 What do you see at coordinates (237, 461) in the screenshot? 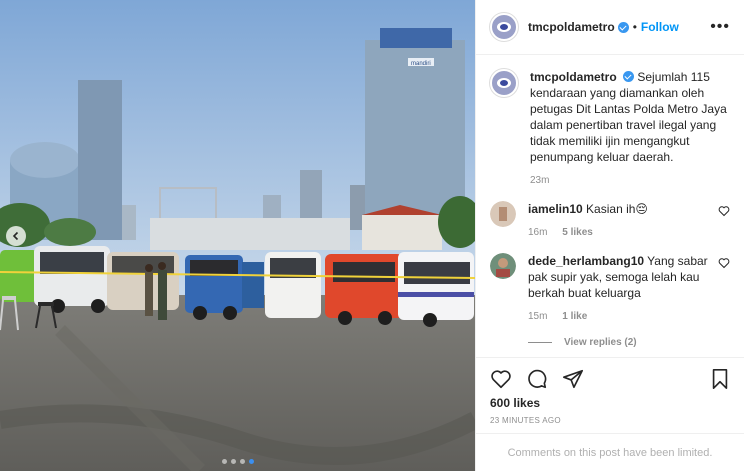
I see `carousel-indicator` at bounding box center [237, 461].